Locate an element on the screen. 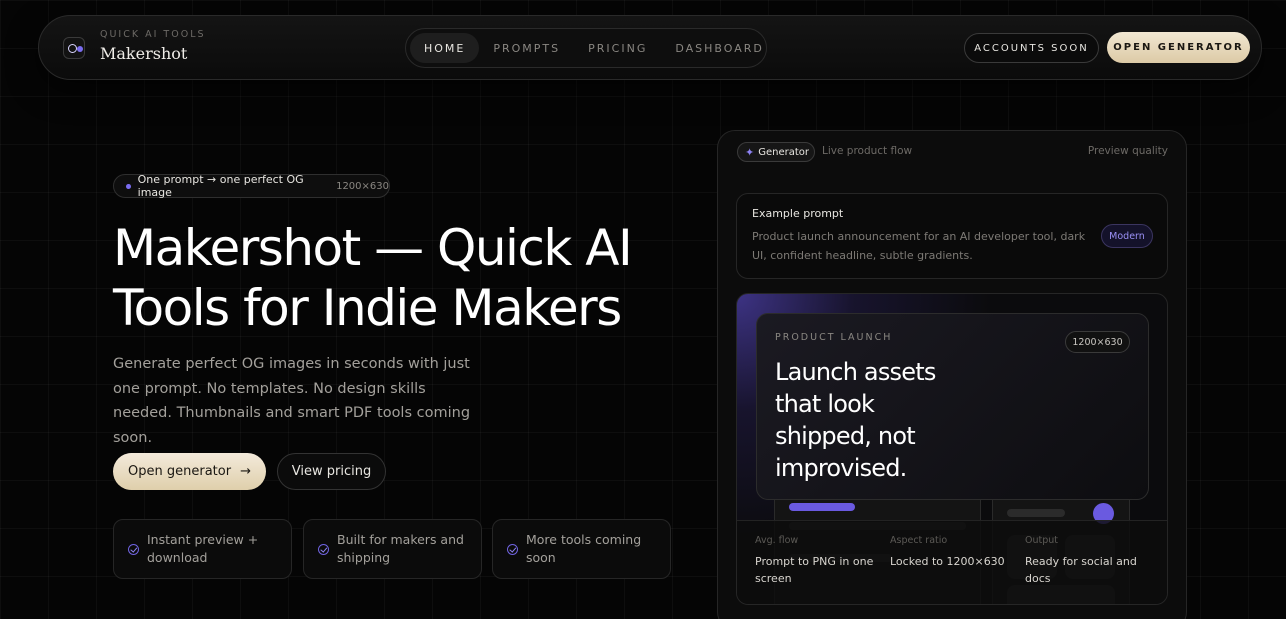 The height and width of the screenshot is (619, 1286). nav-link-pricing: PRICING is located at coordinates (617, 48).